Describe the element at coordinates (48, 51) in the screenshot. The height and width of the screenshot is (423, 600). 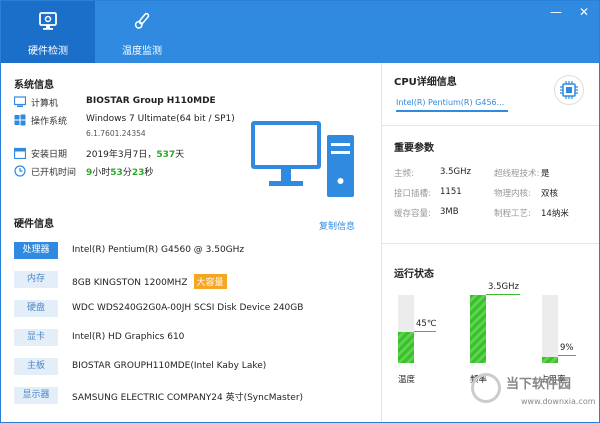
I see `tab-label: 硬件检测` at that location.